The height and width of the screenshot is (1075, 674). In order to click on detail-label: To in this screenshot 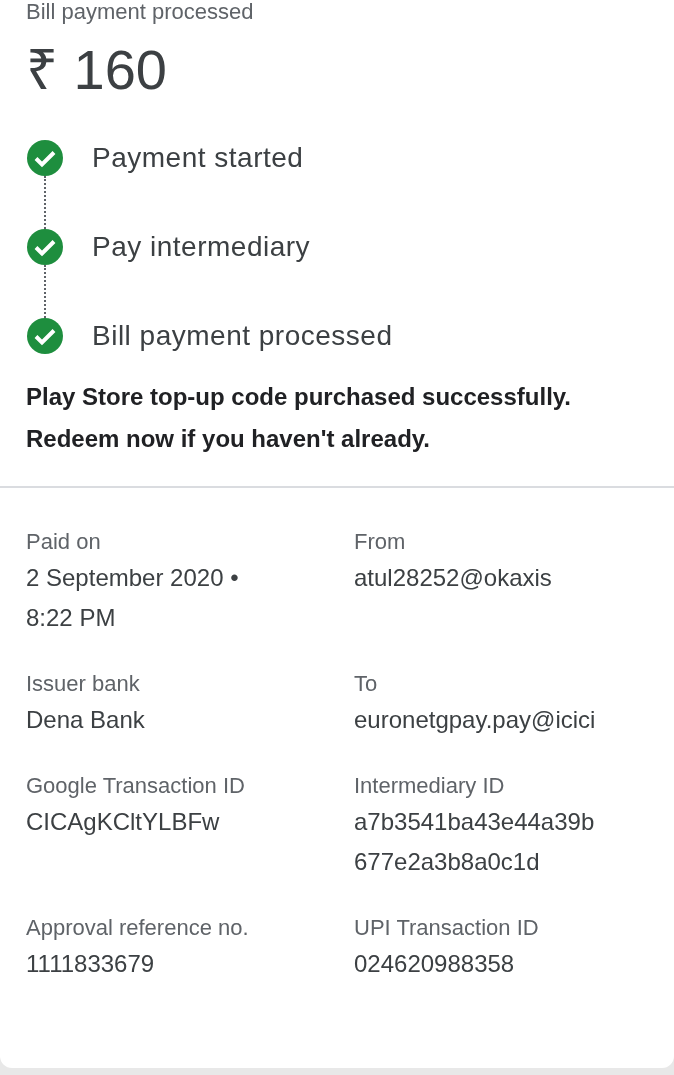, I will do `click(366, 684)`.